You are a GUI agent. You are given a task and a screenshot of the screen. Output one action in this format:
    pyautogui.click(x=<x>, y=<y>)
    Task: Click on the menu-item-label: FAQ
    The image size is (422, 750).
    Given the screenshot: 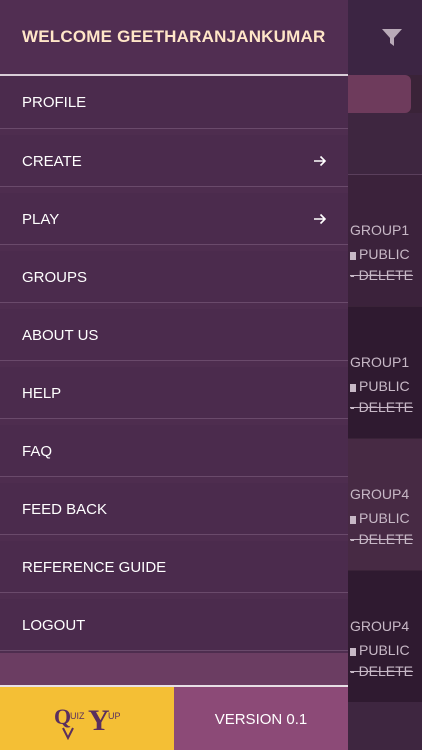 What is the action you would take?
    pyautogui.click(x=37, y=451)
    